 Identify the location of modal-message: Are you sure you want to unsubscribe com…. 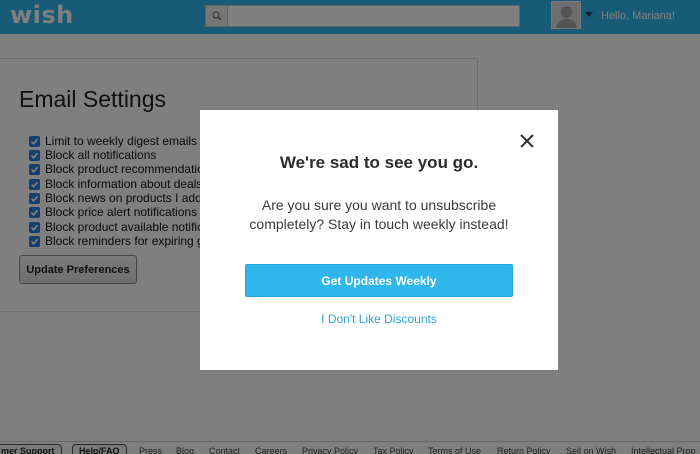
(379, 214).